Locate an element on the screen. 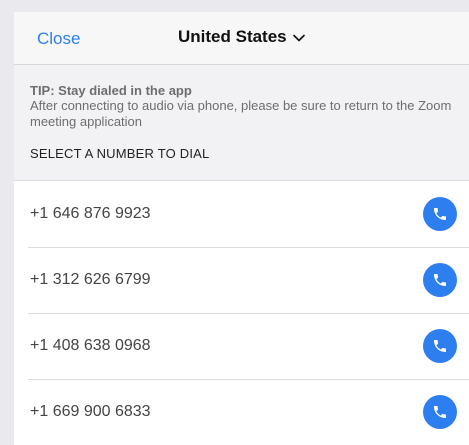 The image size is (469, 445). country-label: United States is located at coordinates (232, 36).